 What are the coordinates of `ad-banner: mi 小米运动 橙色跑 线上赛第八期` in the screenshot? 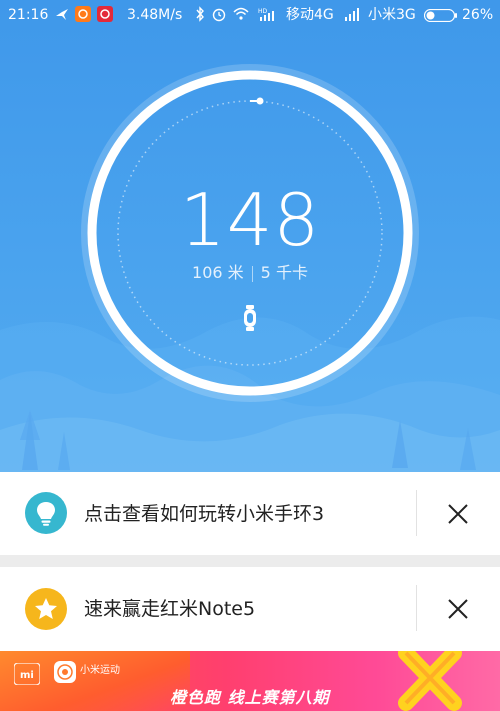 It's located at (250, 681).